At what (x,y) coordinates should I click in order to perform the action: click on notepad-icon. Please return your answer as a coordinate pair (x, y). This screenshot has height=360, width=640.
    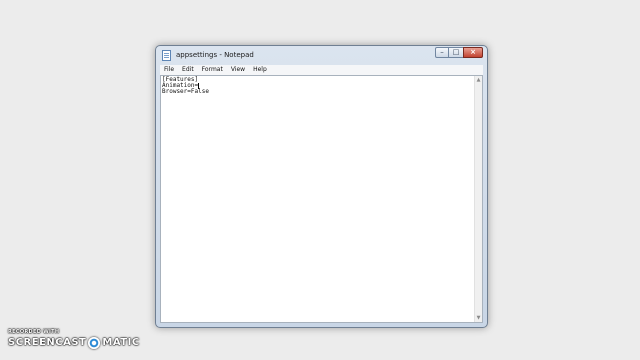
    Looking at the image, I should click on (166, 55).